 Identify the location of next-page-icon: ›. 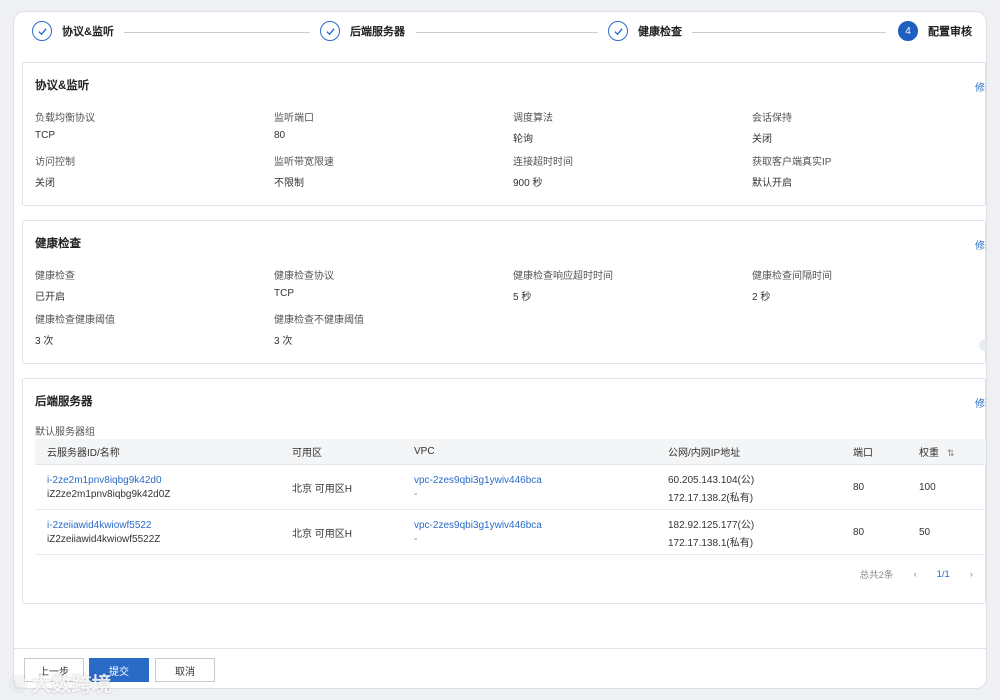
(971, 574).